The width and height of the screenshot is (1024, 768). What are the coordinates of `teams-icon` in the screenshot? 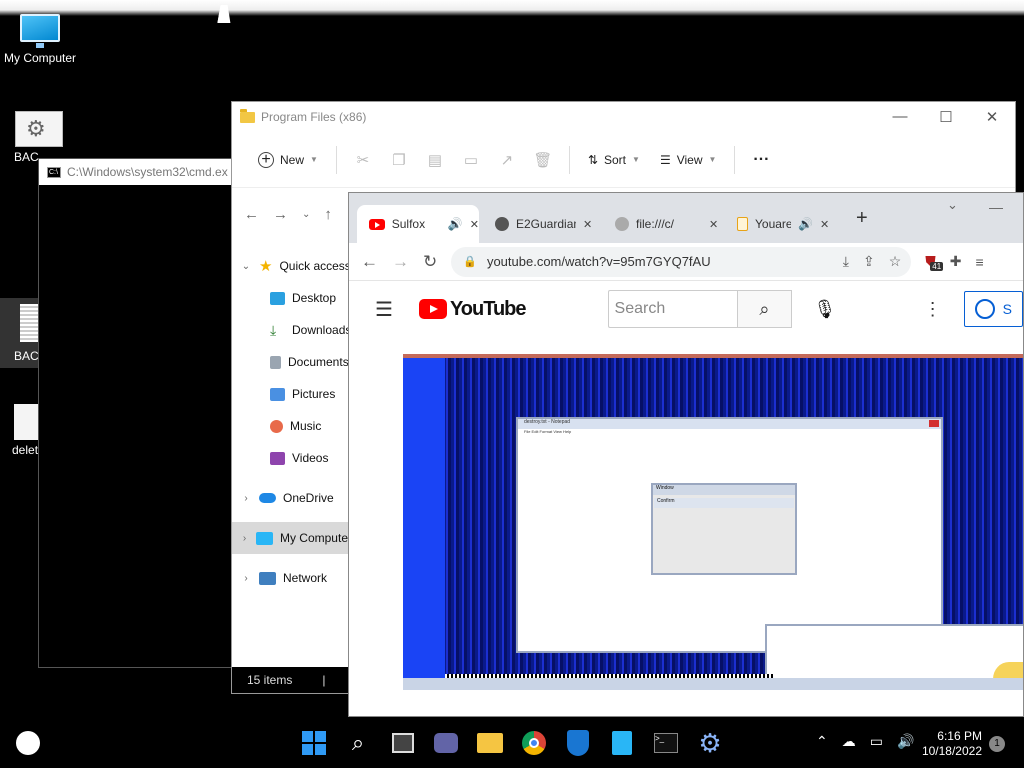 It's located at (446, 743).